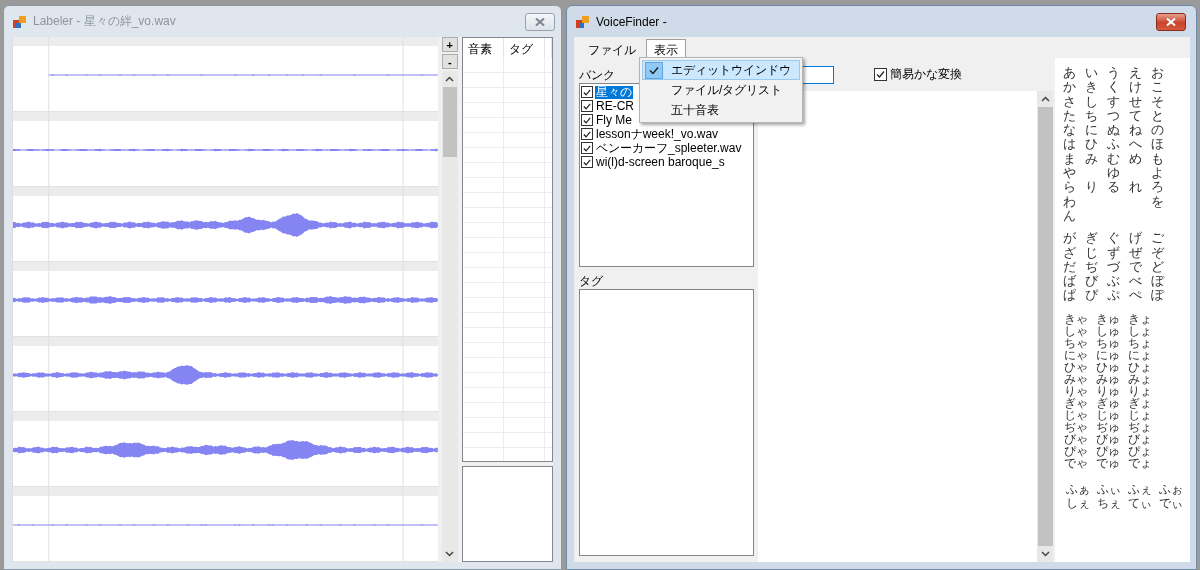  What do you see at coordinates (1091, 187) in the screenshot?
I see `kana-column: り` at bounding box center [1091, 187].